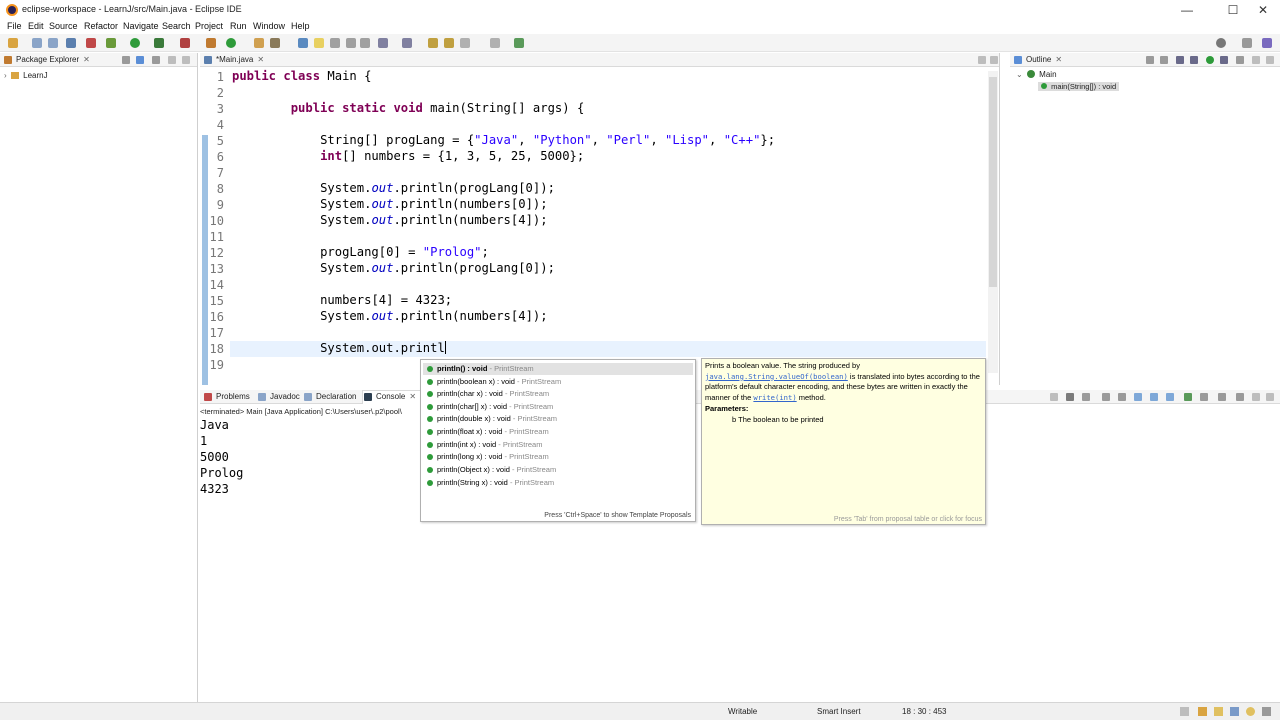 This screenshot has width=1280, height=720. I want to click on sort-icon, so click(1164, 60).